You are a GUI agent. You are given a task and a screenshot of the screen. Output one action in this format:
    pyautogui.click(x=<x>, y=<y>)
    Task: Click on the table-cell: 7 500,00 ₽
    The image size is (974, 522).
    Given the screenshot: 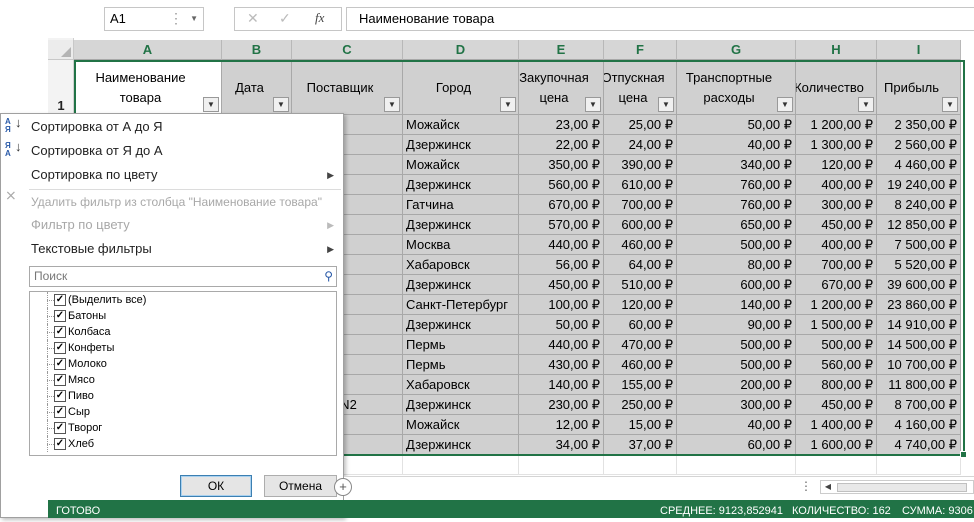 What is the action you would take?
    pyautogui.click(x=919, y=245)
    